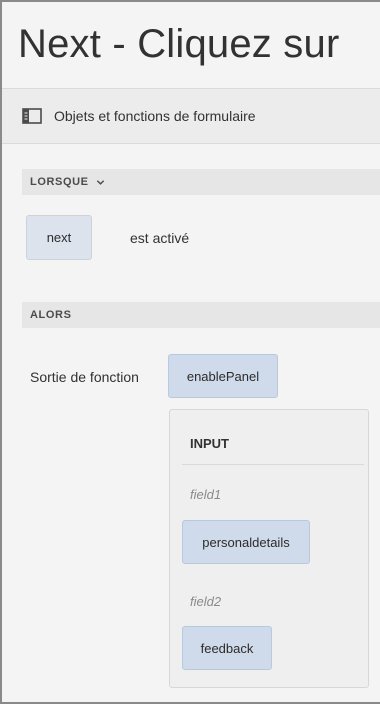  I want to click on param-value-field1: personaldetails, so click(246, 542).